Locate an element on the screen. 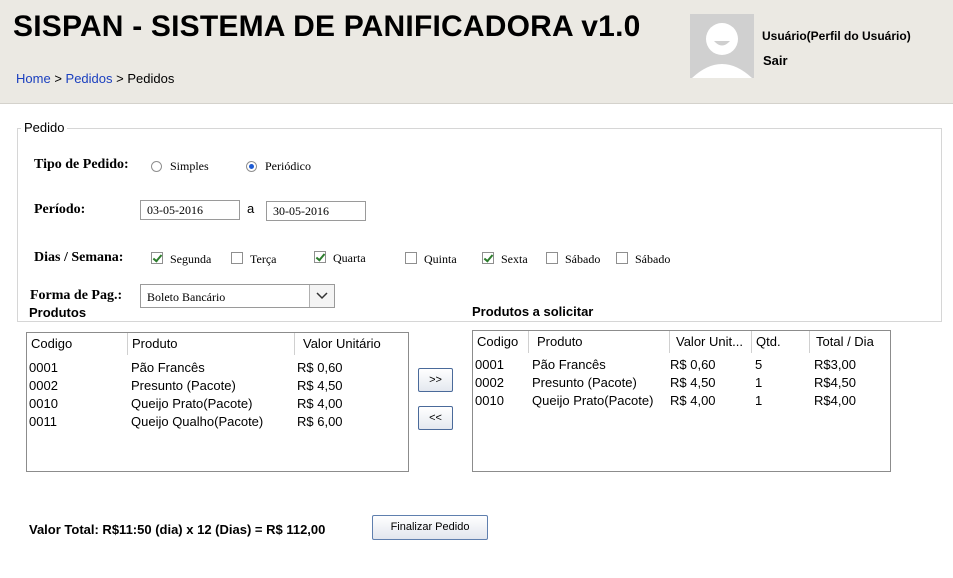 This screenshot has width=953, height=578. breadcrumb-pedidos-link: Pedidos is located at coordinates (89, 78).